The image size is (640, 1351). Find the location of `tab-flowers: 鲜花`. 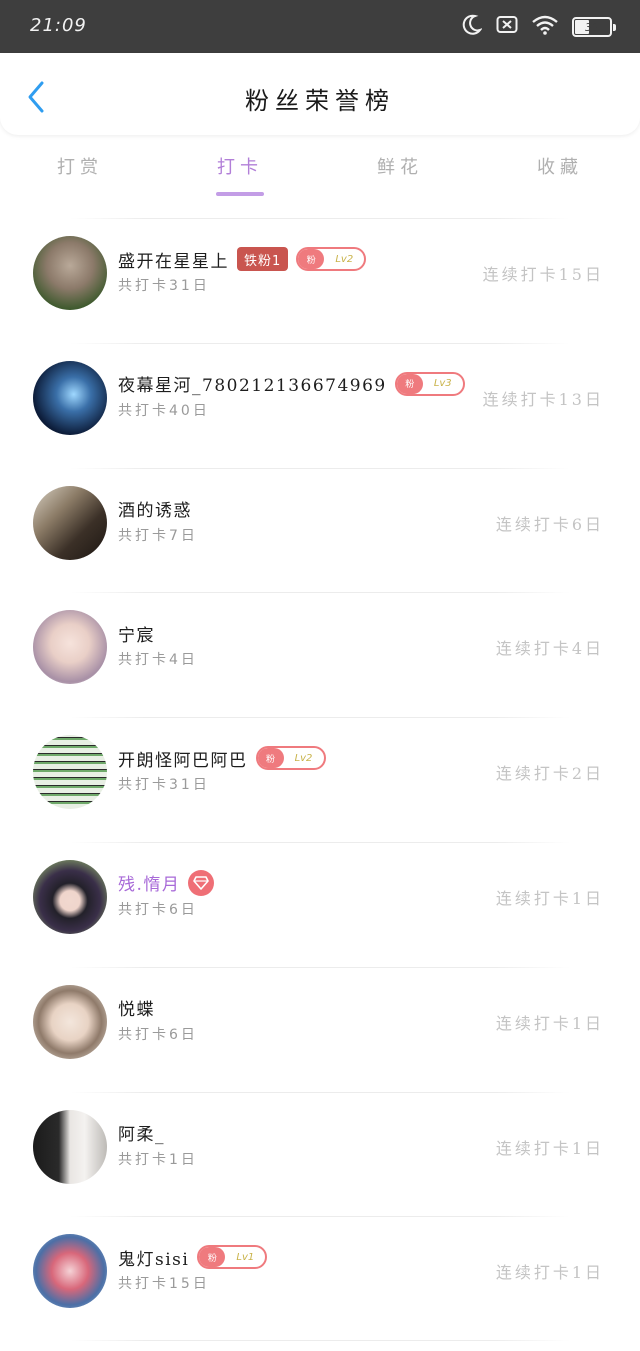

tab-flowers: 鲜花 is located at coordinates (400, 171).